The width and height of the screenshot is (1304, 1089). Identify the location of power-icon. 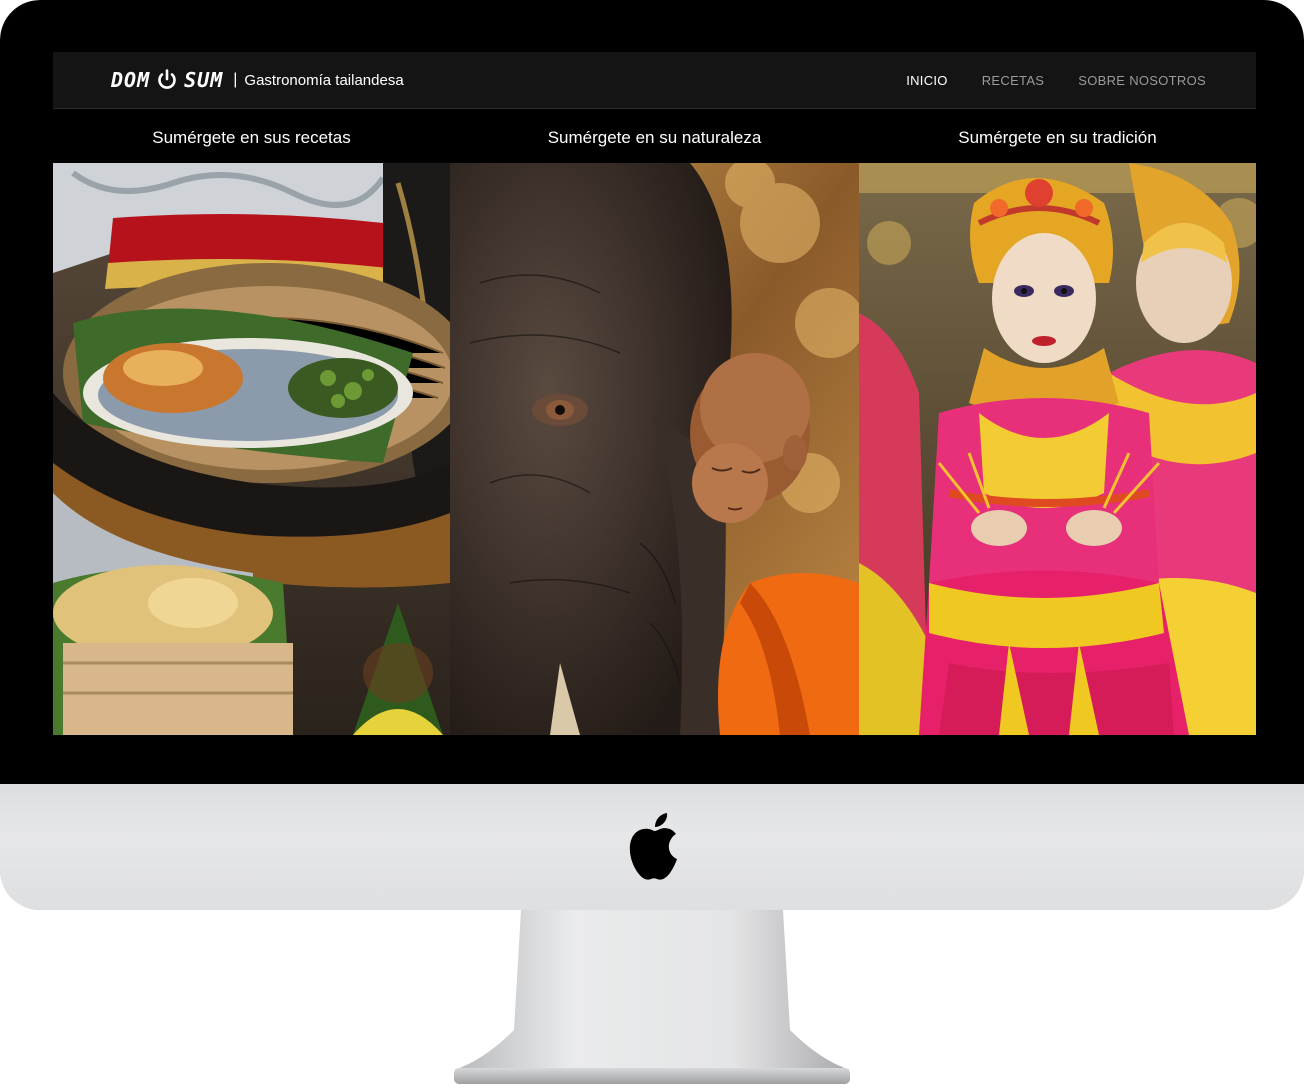
(167, 79).